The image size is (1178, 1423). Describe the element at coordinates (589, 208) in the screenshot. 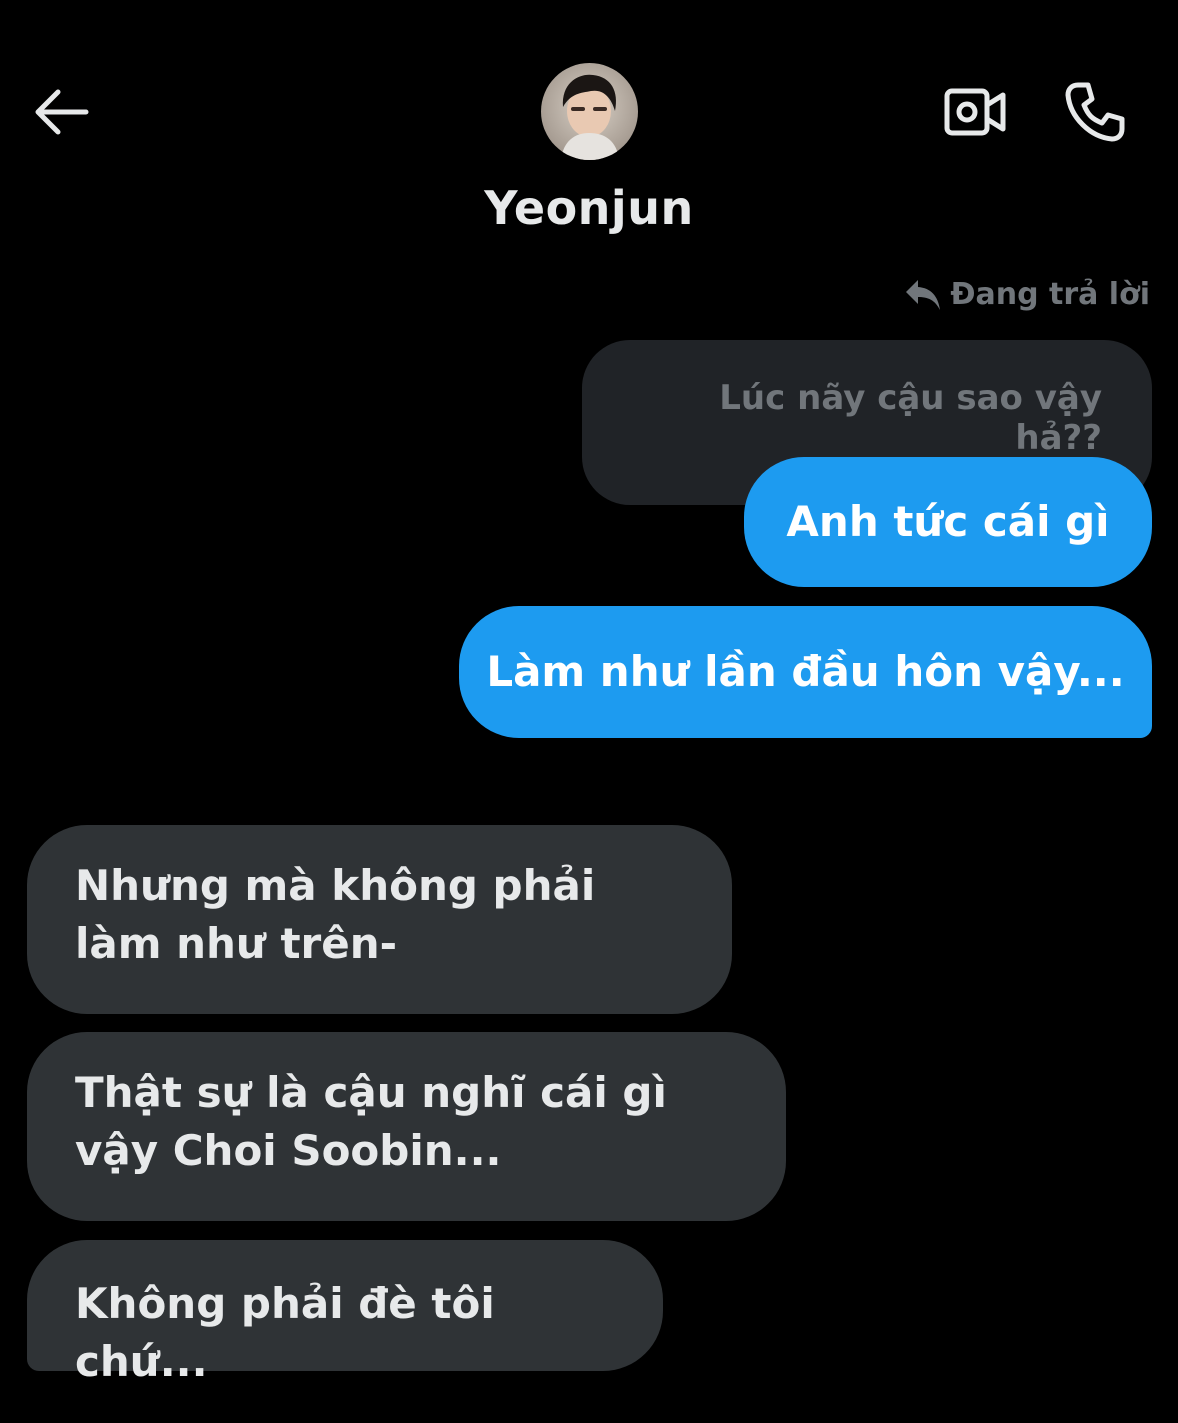

I see `contact-name: Yeonjun` at that location.